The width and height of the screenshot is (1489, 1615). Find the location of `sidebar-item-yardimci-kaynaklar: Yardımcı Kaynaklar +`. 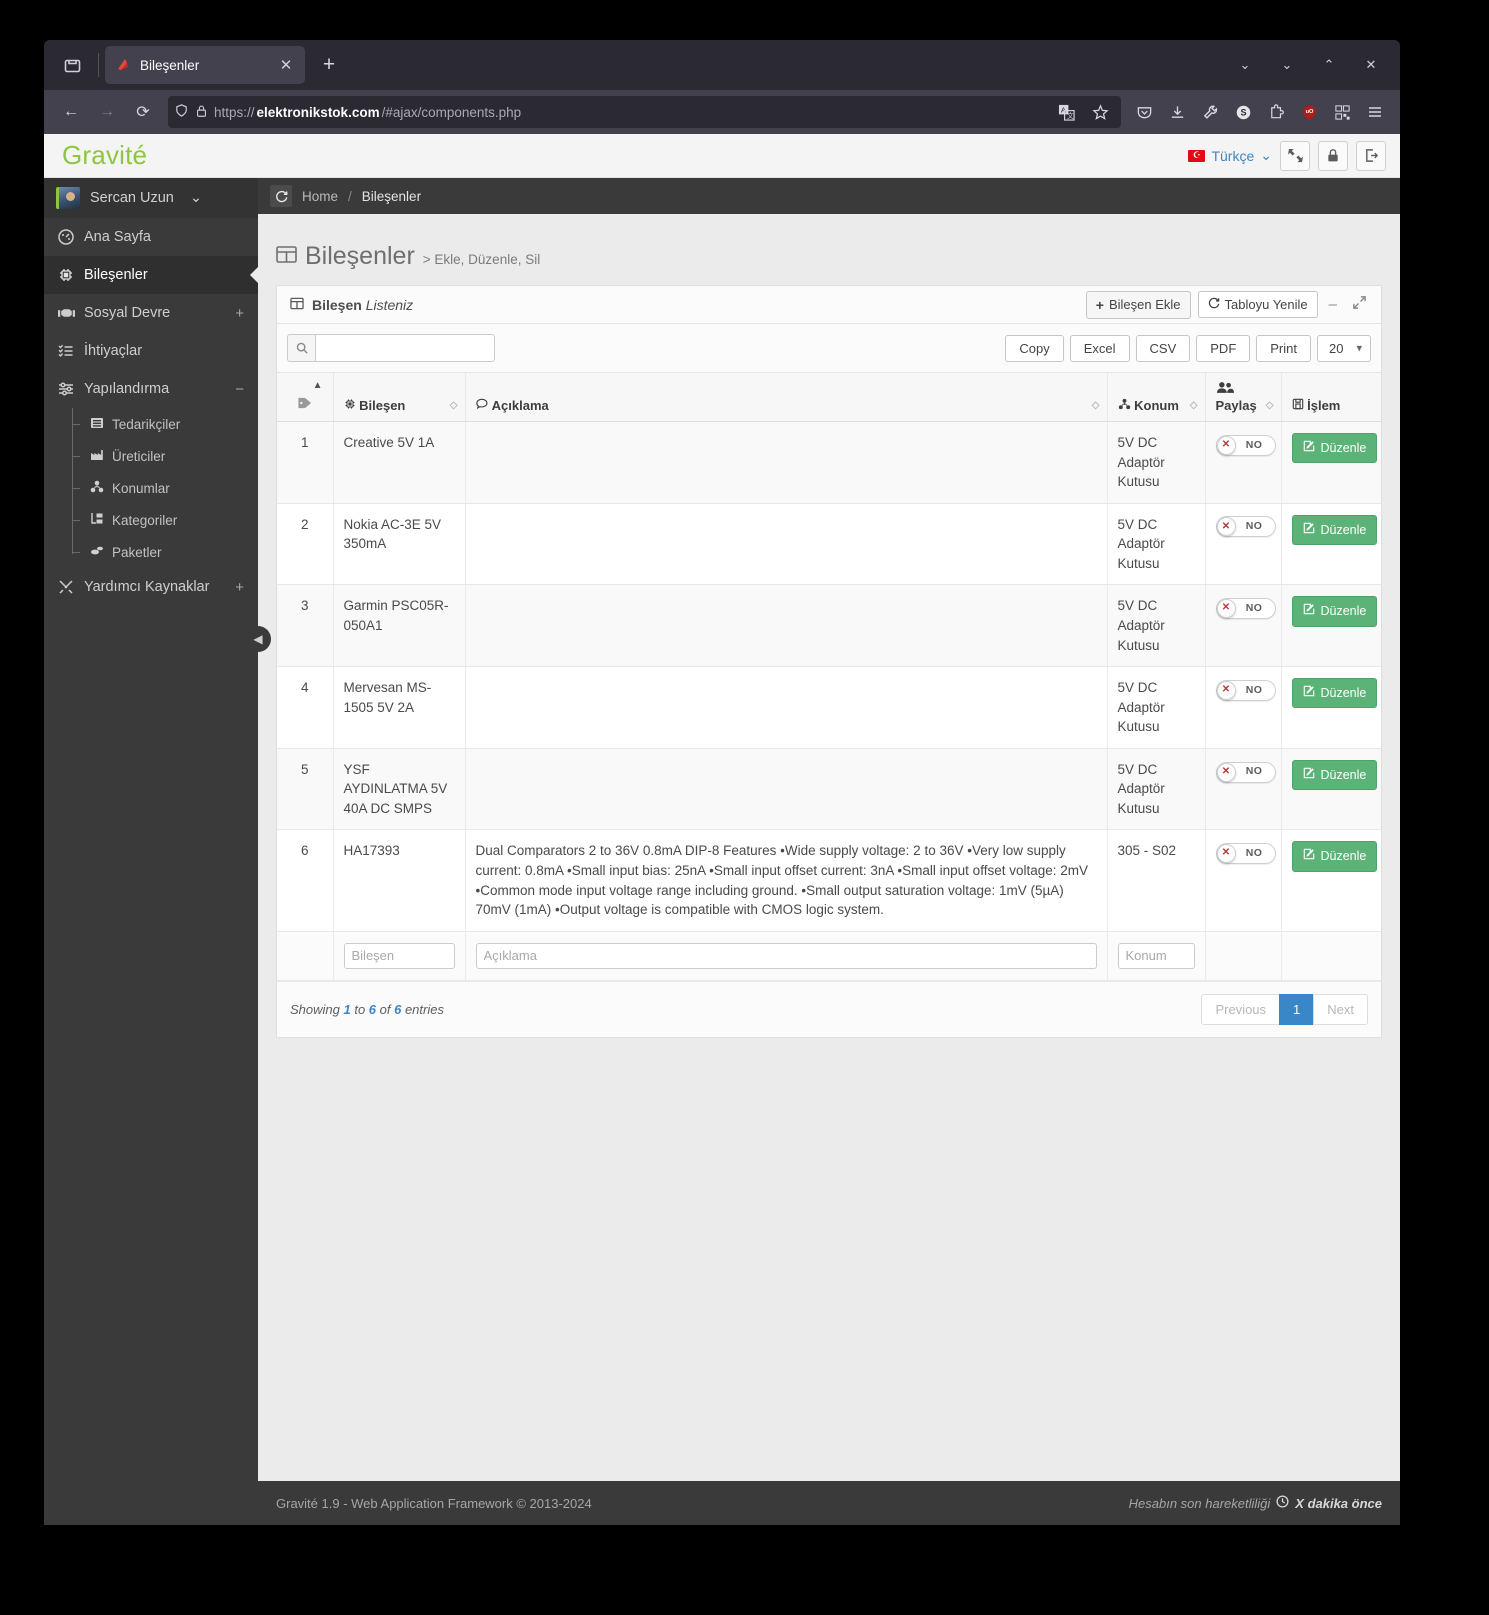

sidebar-item-yardimci-kaynaklar: Yardımcı Kaynaklar + is located at coordinates (151, 587).